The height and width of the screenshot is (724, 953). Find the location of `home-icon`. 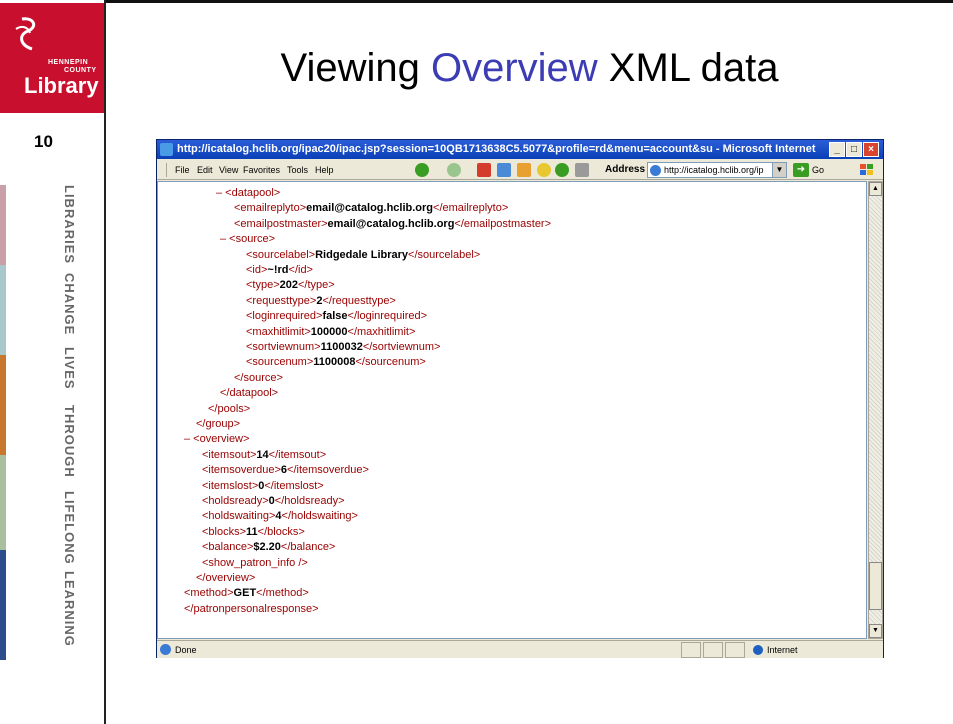

home-icon is located at coordinates (524, 170).